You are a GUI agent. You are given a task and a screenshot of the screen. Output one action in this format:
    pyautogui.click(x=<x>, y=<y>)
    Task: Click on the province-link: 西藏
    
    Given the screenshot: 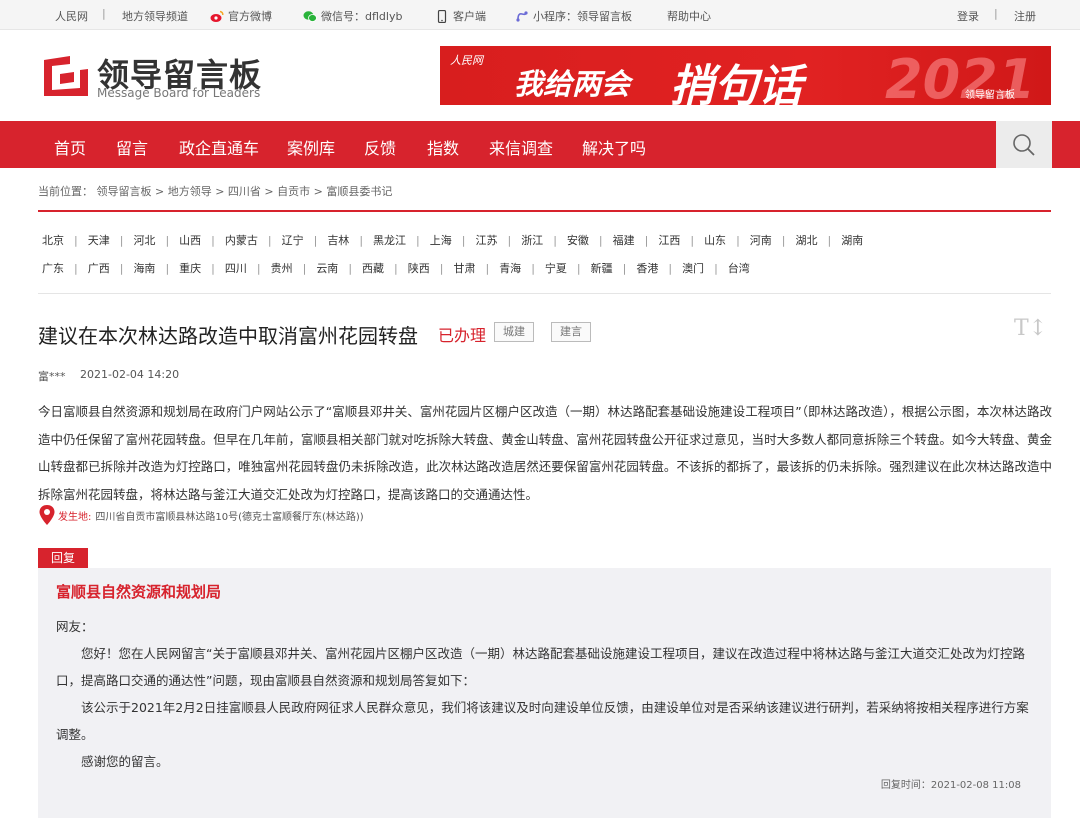 What is the action you would take?
    pyautogui.click(x=373, y=268)
    